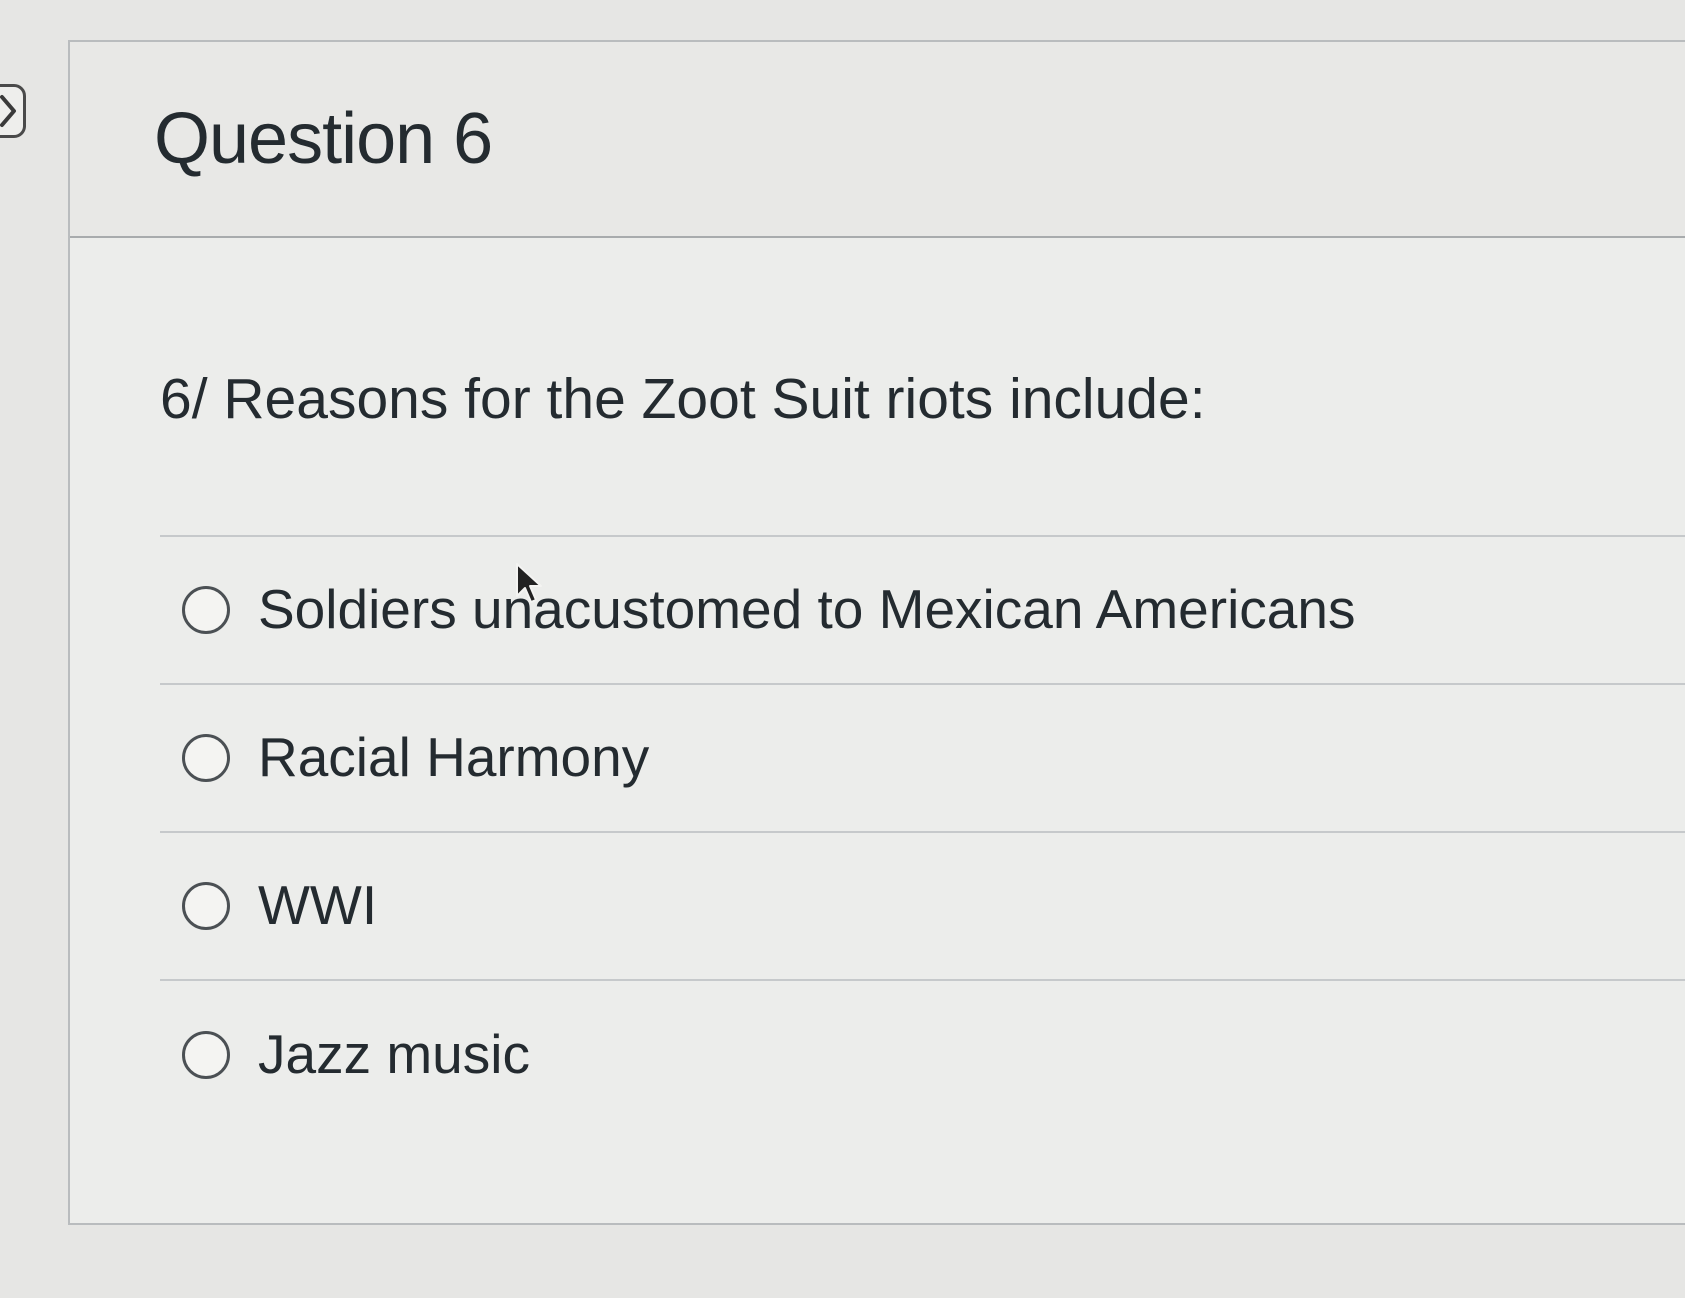 This screenshot has height=1298, width=1685. Describe the element at coordinates (323, 139) in the screenshot. I see `question-title: Question 6` at that location.